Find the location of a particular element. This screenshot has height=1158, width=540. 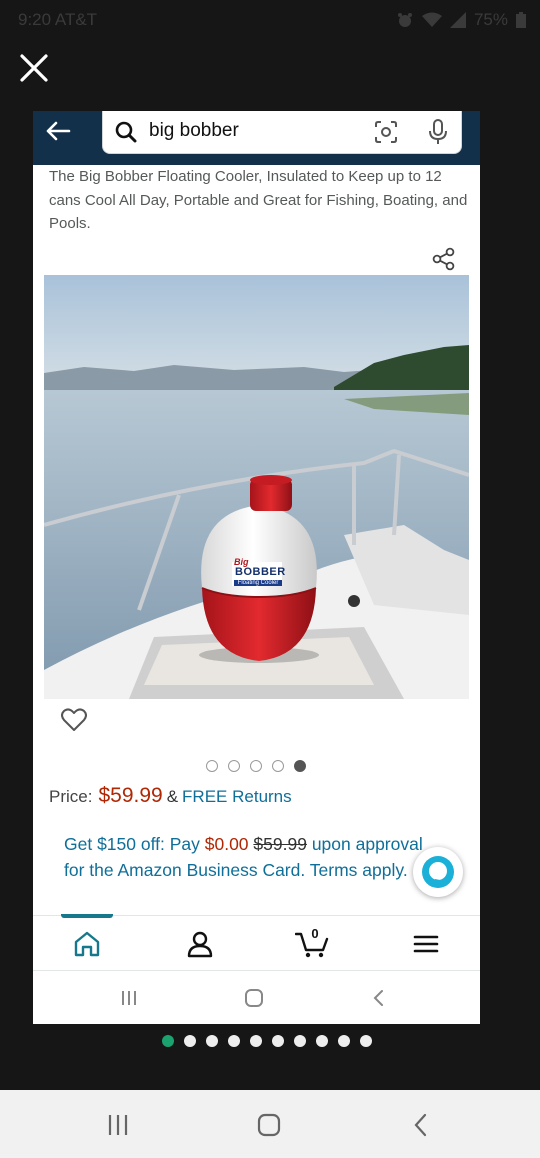

free-returns-link: FREE Returns is located at coordinates (237, 796).